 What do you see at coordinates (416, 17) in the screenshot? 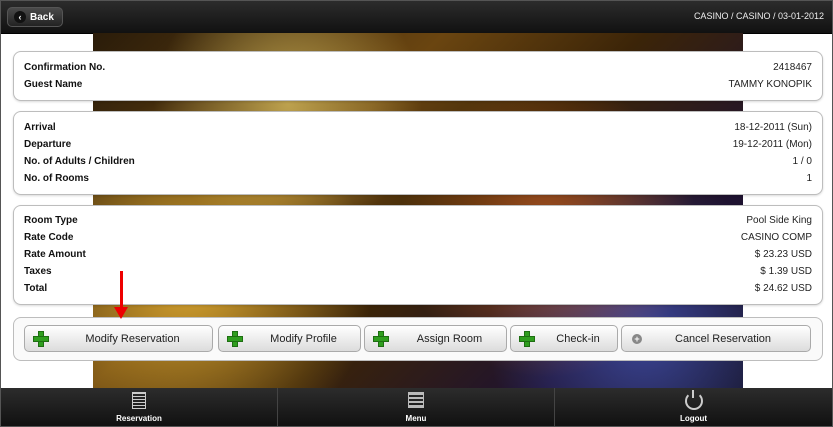
I see `top-bar: ‹ Back CASINO / CASINO / 03-01-2012` at bounding box center [416, 17].